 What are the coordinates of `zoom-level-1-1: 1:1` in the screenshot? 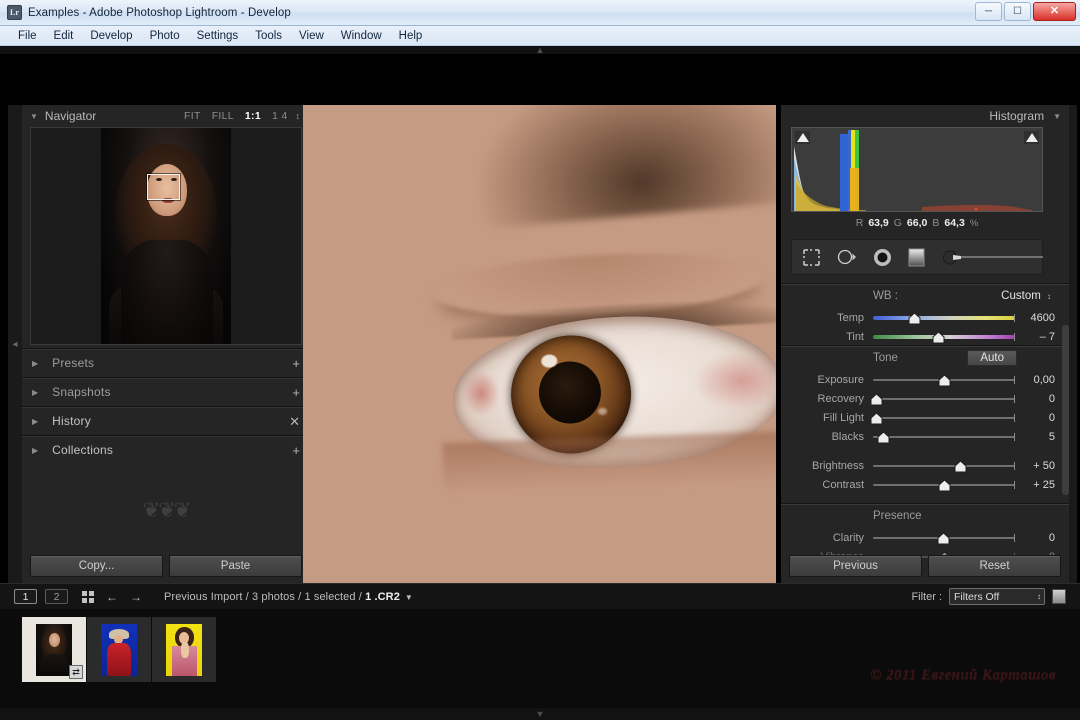 It's located at (253, 116).